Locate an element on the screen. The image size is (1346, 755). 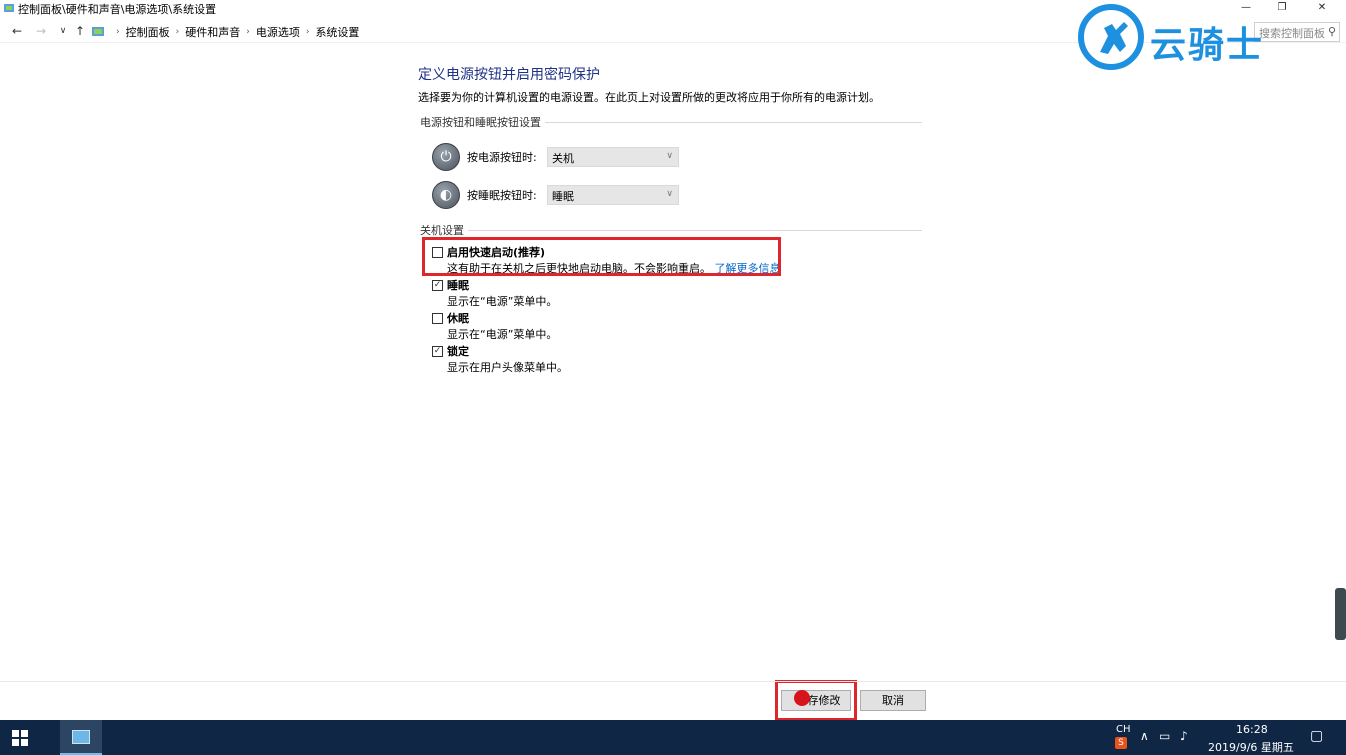
lock-label: 锁定 is located at coordinates (458, 351).